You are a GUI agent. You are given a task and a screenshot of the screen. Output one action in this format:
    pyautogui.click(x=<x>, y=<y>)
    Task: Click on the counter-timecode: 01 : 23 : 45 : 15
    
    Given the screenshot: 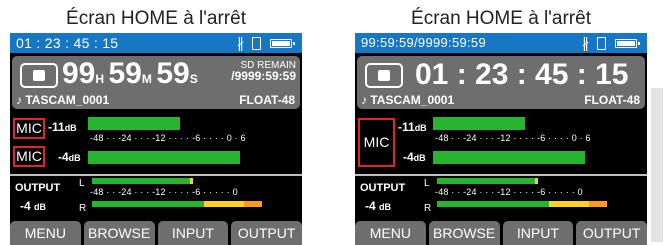 What is the action you would take?
    pyautogui.click(x=522, y=74)
    